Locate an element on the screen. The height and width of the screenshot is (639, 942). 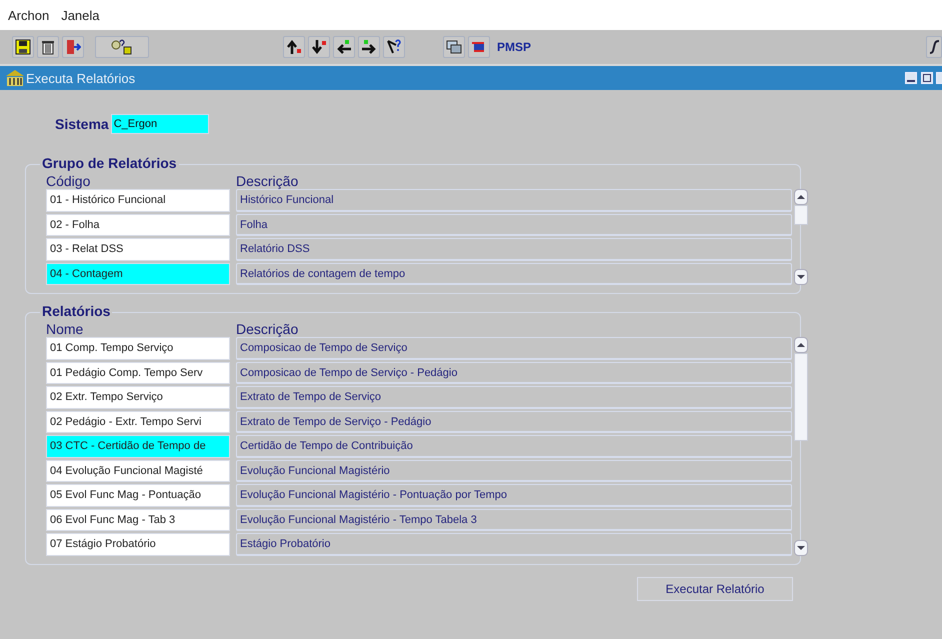
table-cell: 02 Pedágio - Extr. Tempo Servi is located at coordinates (138, 421).